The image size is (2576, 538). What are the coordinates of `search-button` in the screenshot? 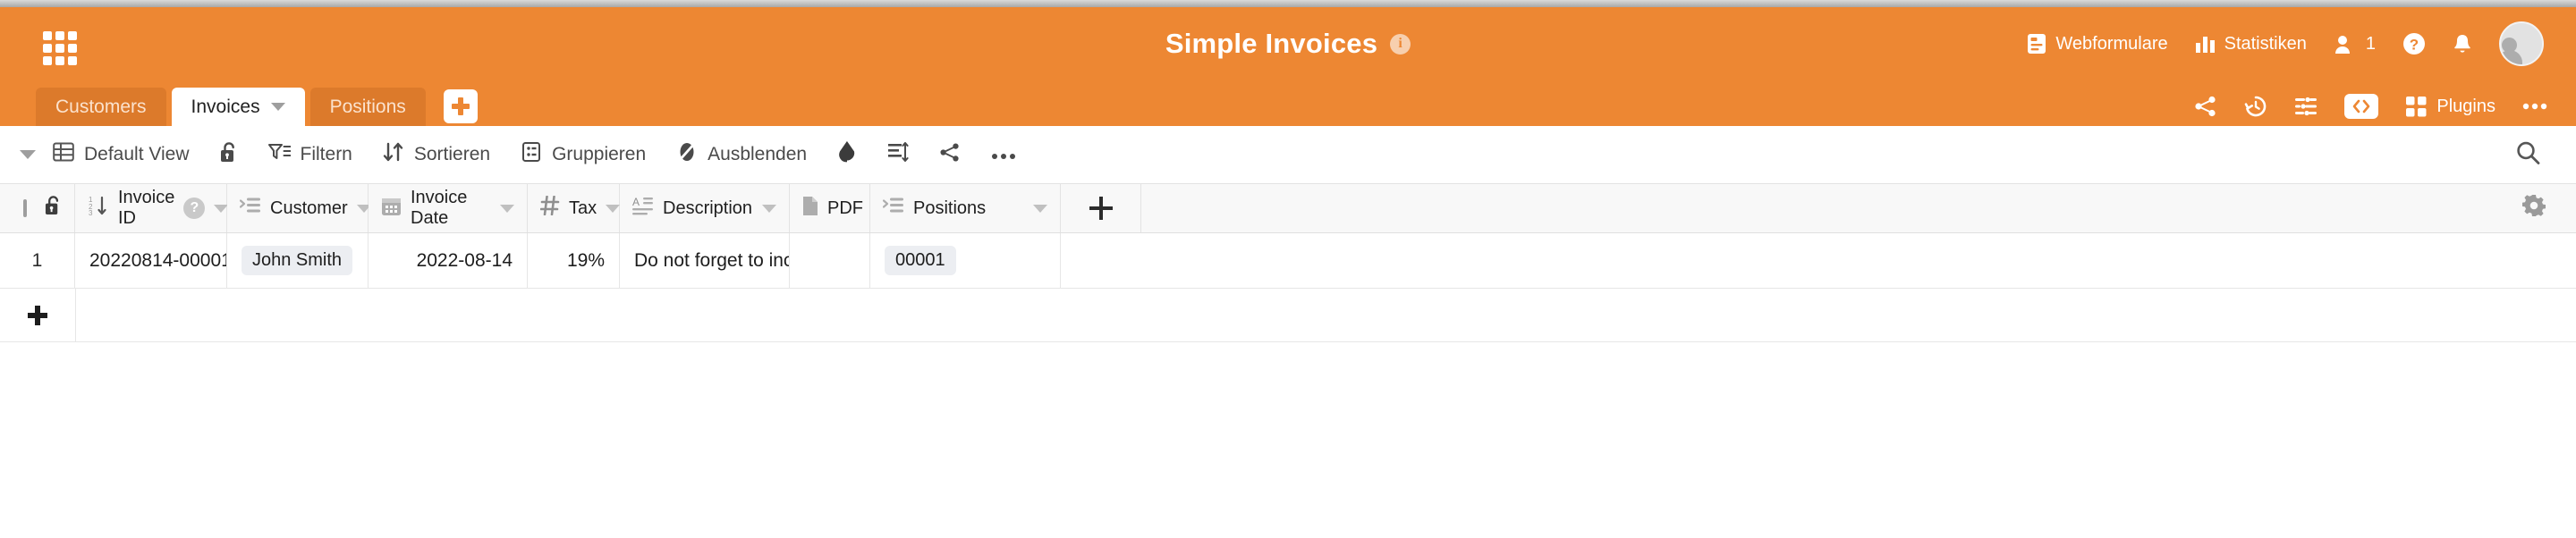 It's located at (2527, 155).